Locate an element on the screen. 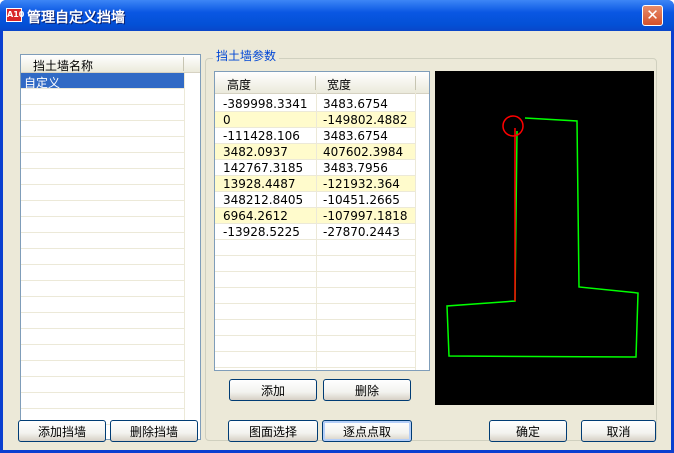 The width and height of the screenshot is (674, 453). width-cell: -27870.2443 is located at coordinates (361, 232).